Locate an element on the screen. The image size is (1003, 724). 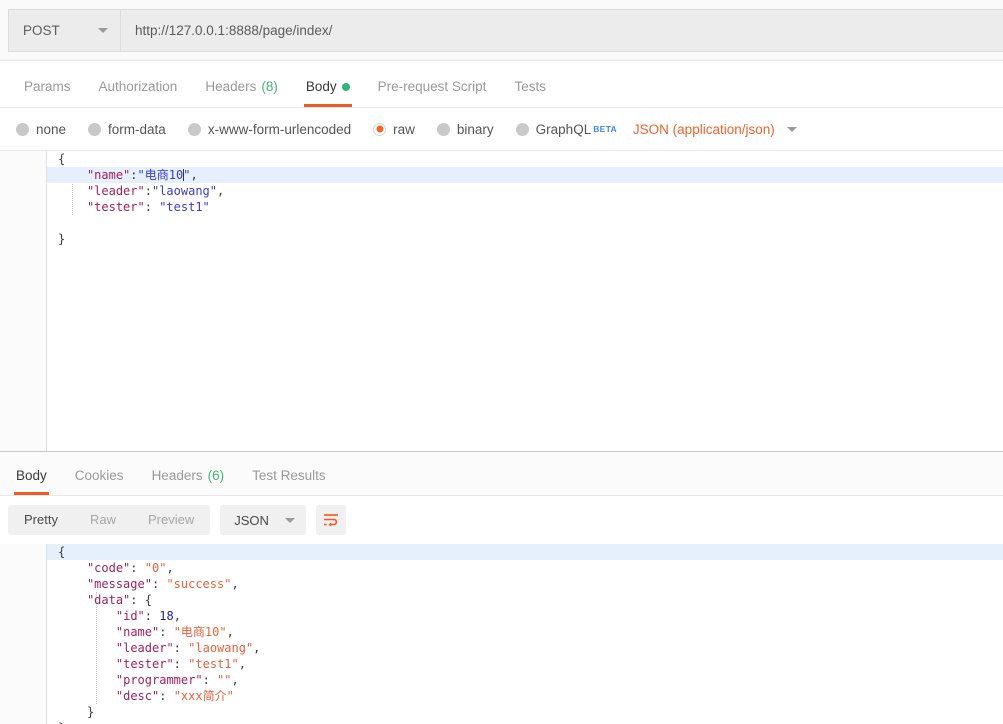
code-text: "leader": "laowang", is located at coordinates (188, 648).